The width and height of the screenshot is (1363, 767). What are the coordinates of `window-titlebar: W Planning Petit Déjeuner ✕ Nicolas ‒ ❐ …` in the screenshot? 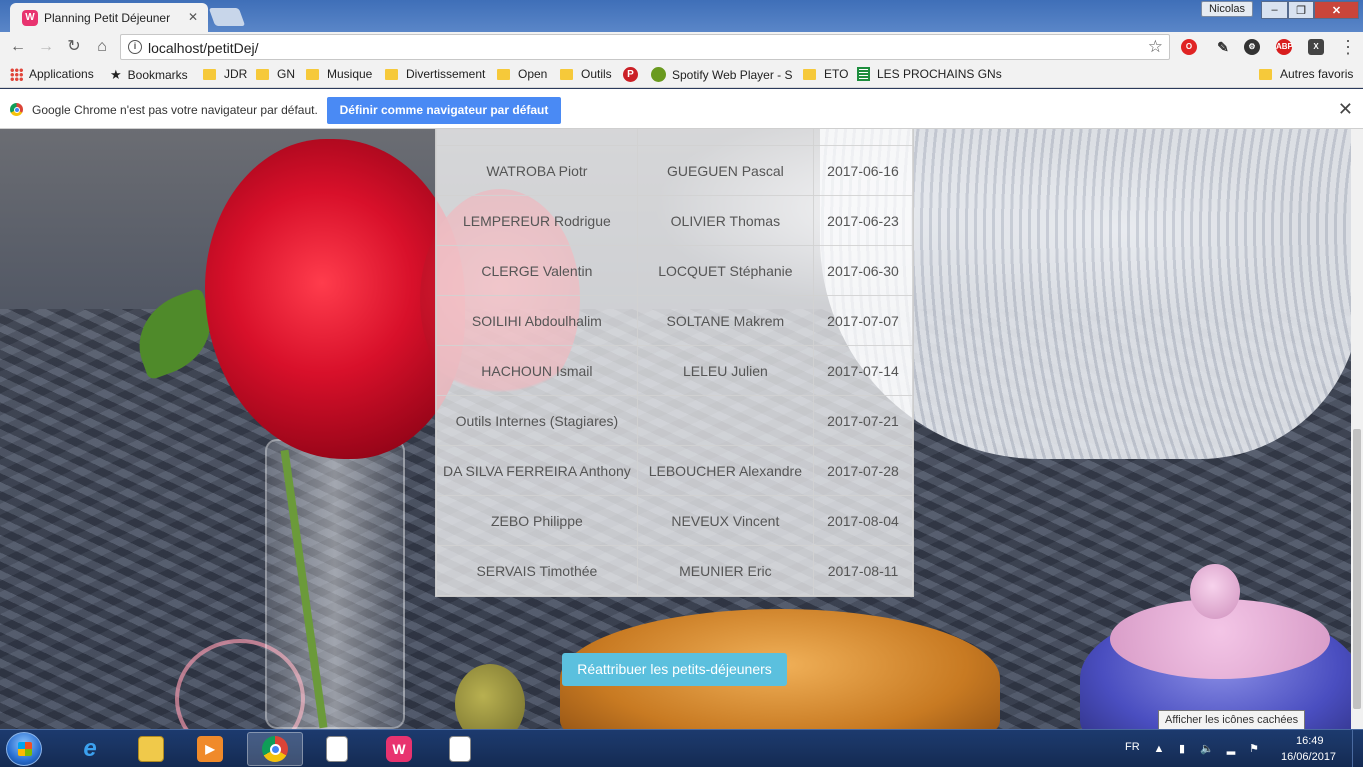 It's located at (681, 16).